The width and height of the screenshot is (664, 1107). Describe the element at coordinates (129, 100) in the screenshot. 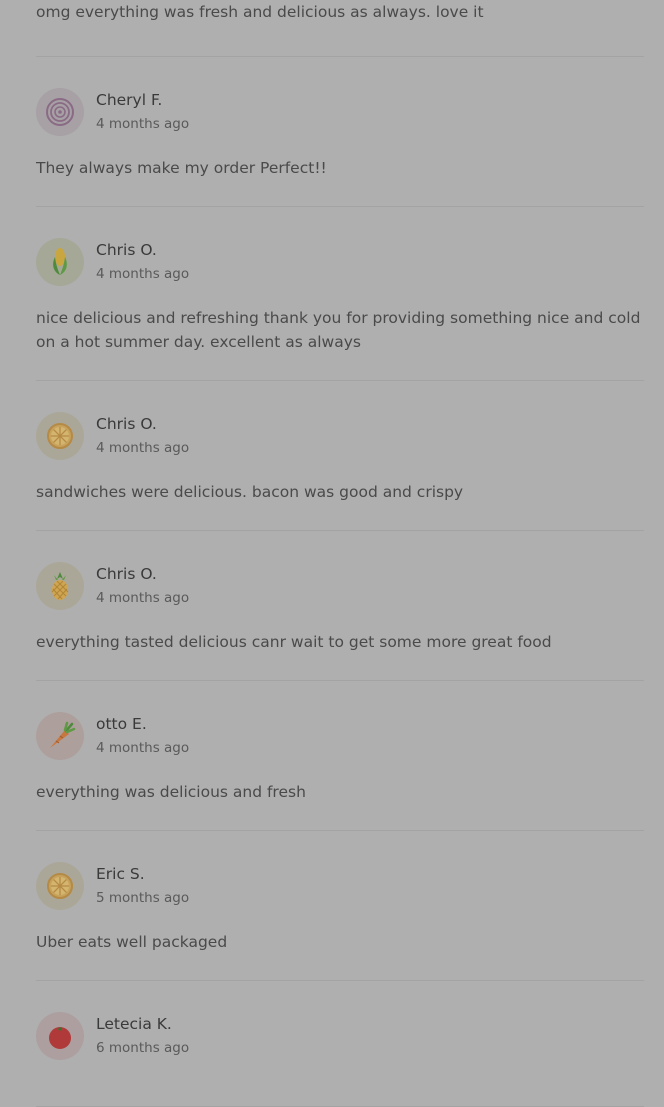

I see `reviewer-name: Cheryl F.` at that location.